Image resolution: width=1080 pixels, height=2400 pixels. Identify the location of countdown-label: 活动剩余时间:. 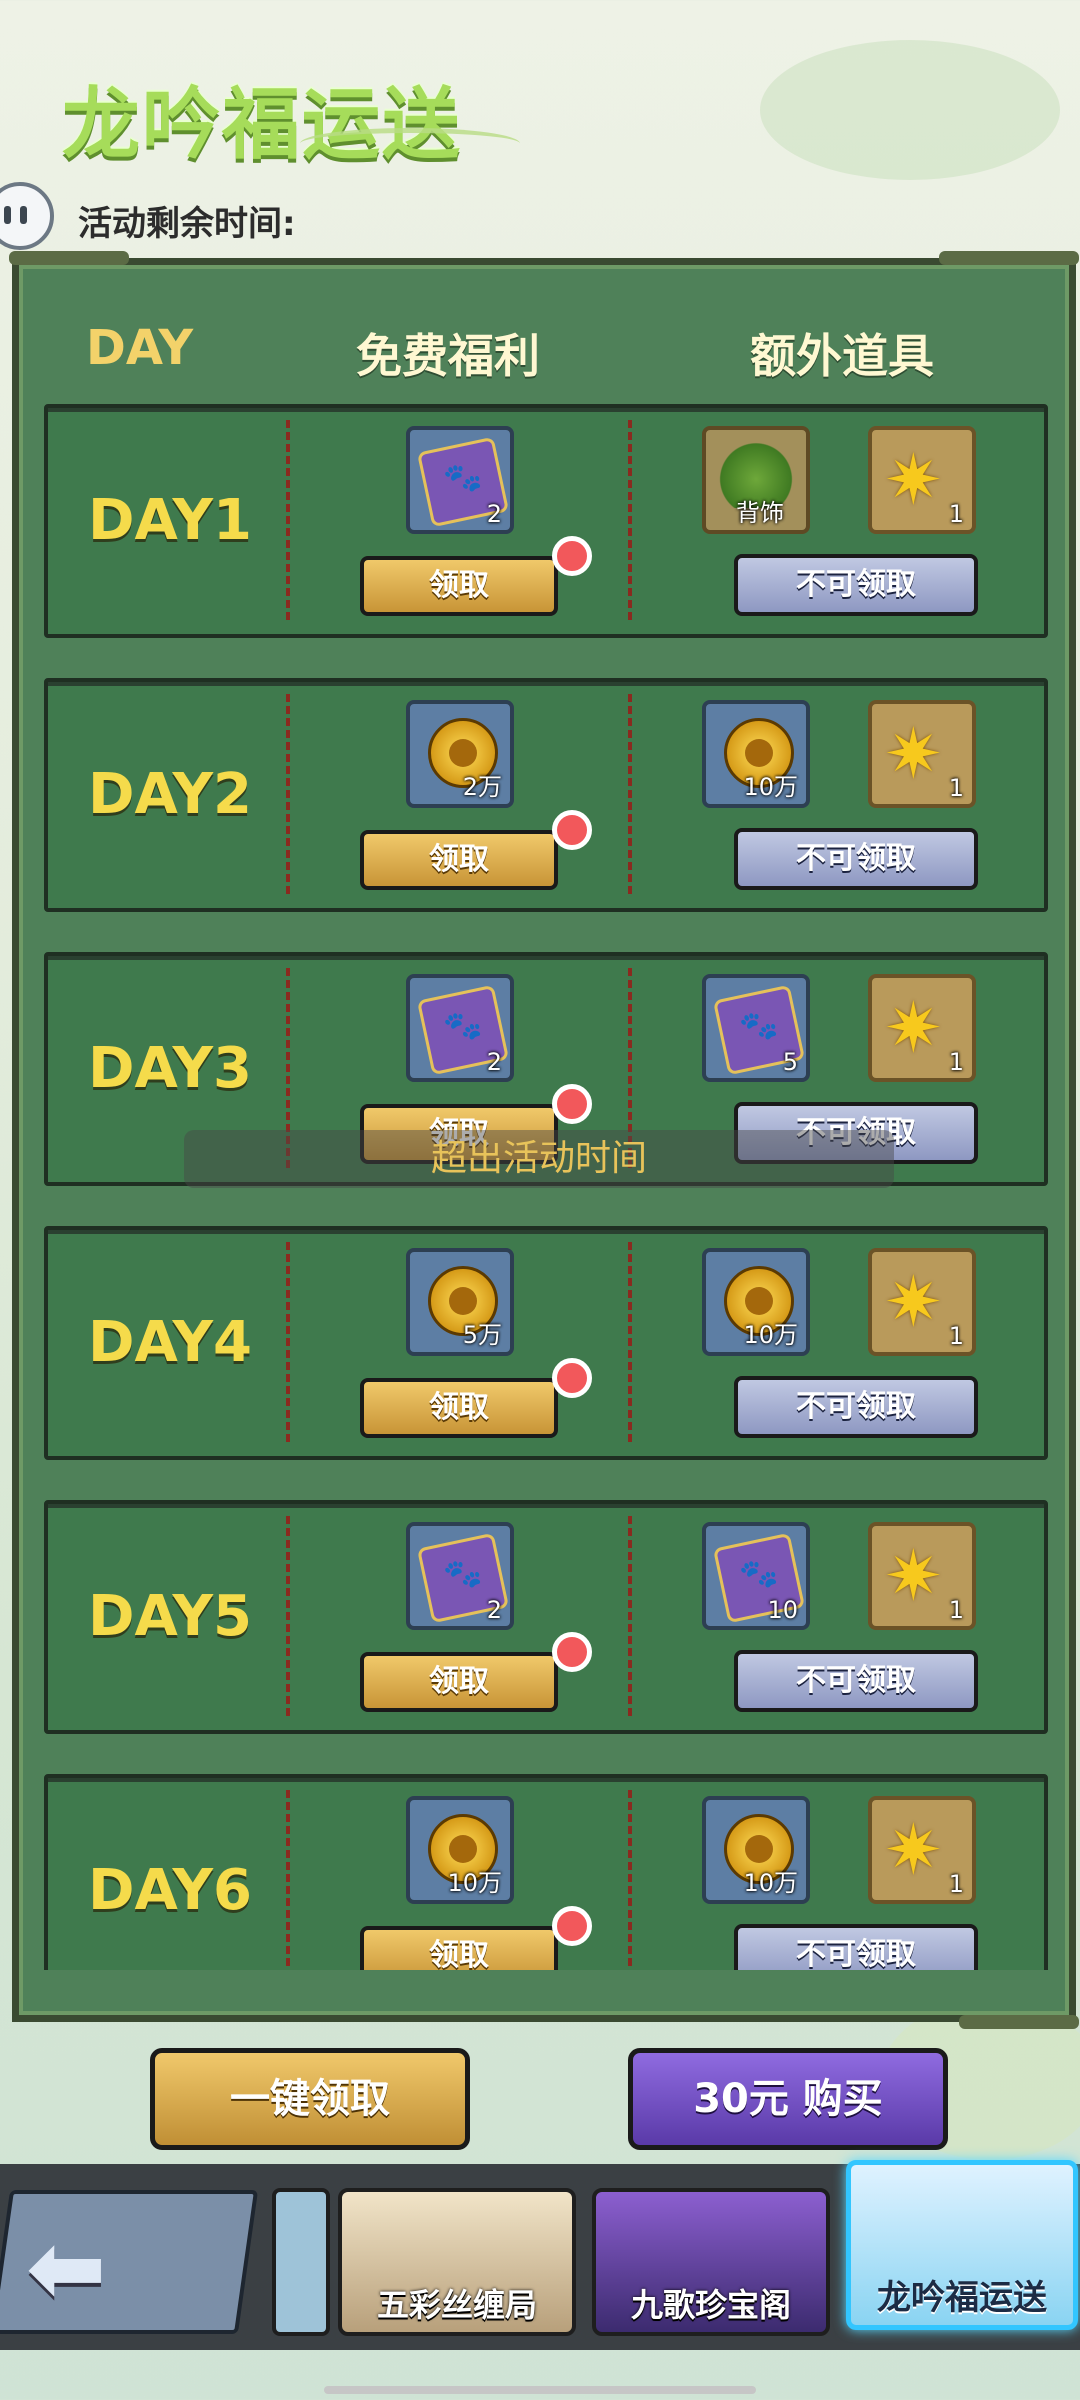
(187, 224).